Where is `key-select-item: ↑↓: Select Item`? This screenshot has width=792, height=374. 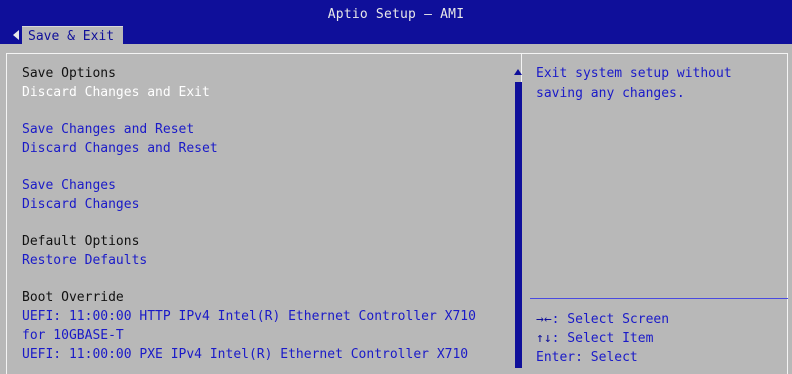 key-select-item: ↑↓: Select Item is located at coordinates (656, 338).